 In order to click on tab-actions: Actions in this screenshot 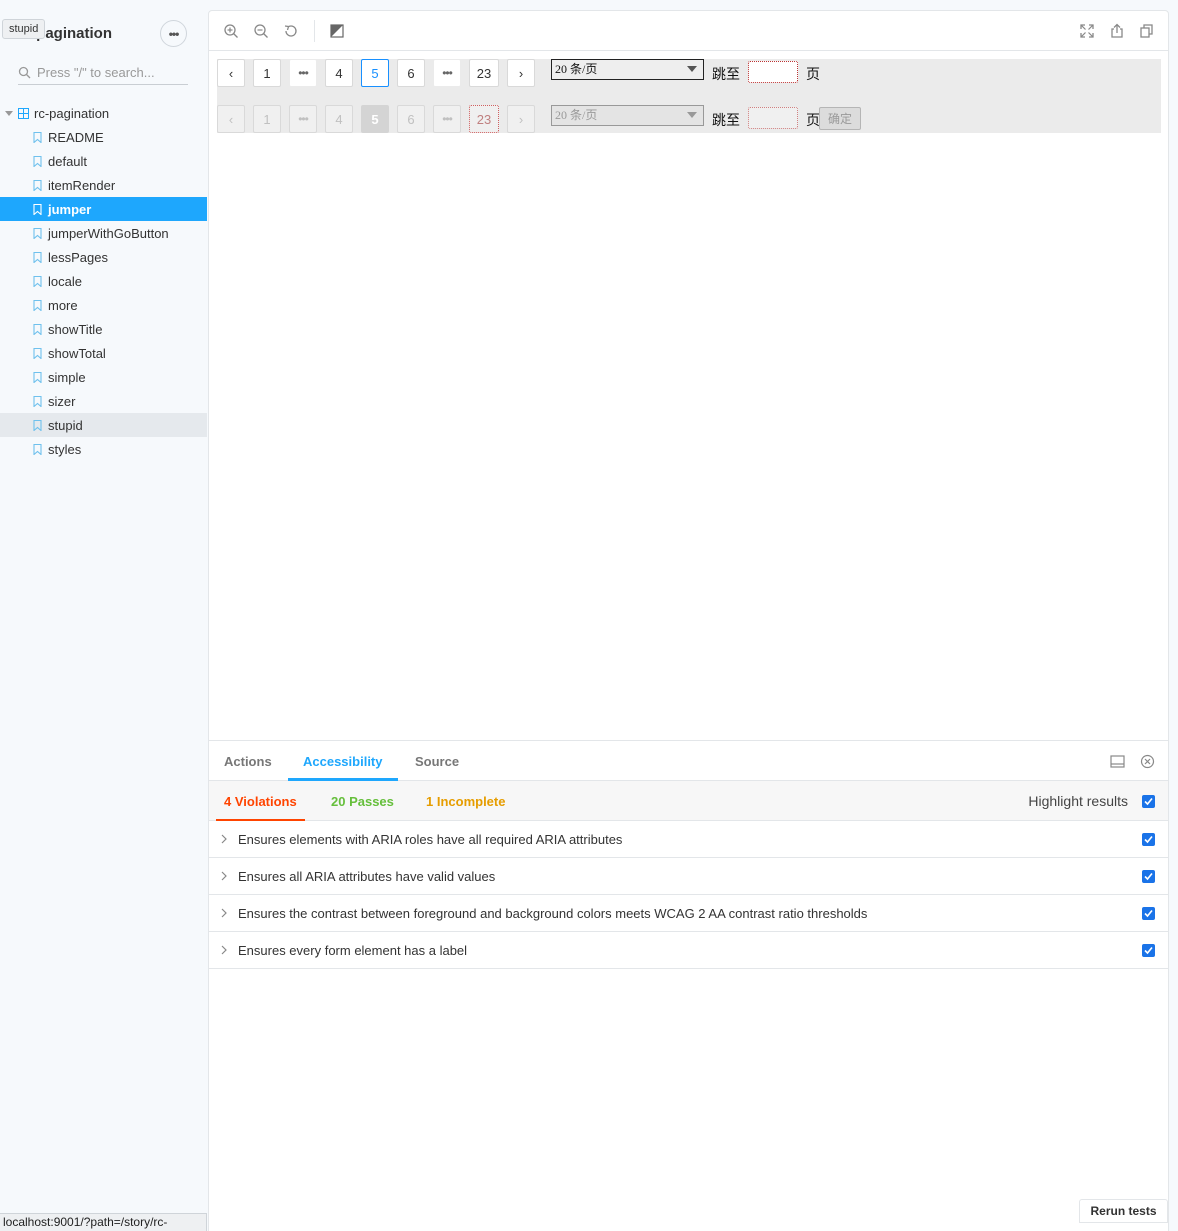, I will do `click(248, 761)`.